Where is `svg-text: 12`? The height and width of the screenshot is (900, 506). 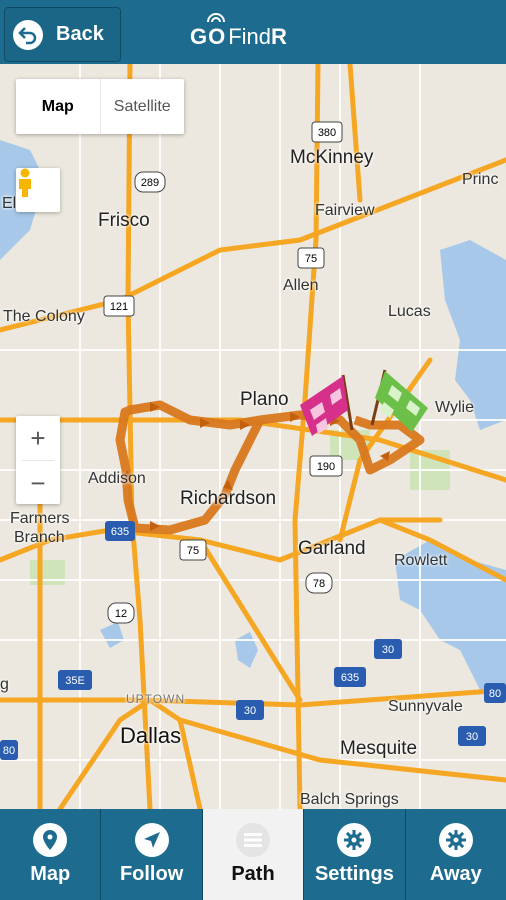
svg-text: 12 is located at coordinates (121, 614).